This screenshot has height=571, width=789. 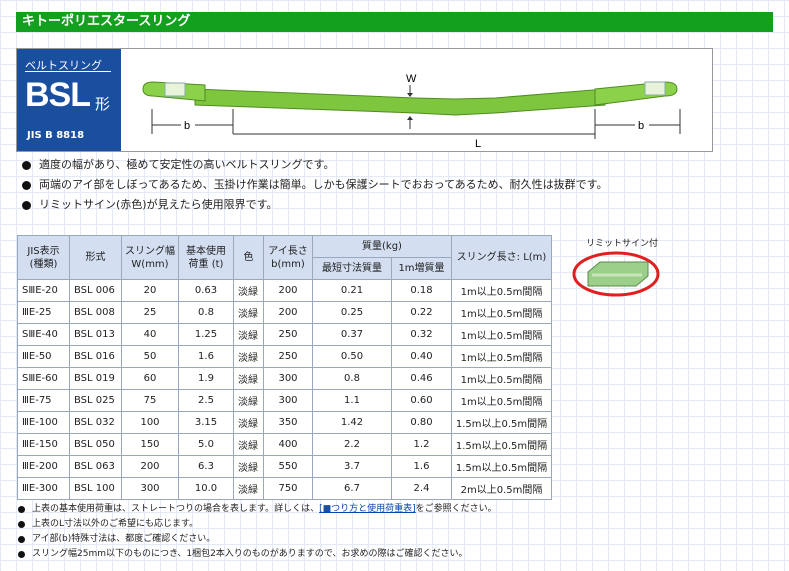 What do you see at coordinates (206, 400) in the screenshot?
I see `cell-load: 2.5` at bounding box center [206, 400].